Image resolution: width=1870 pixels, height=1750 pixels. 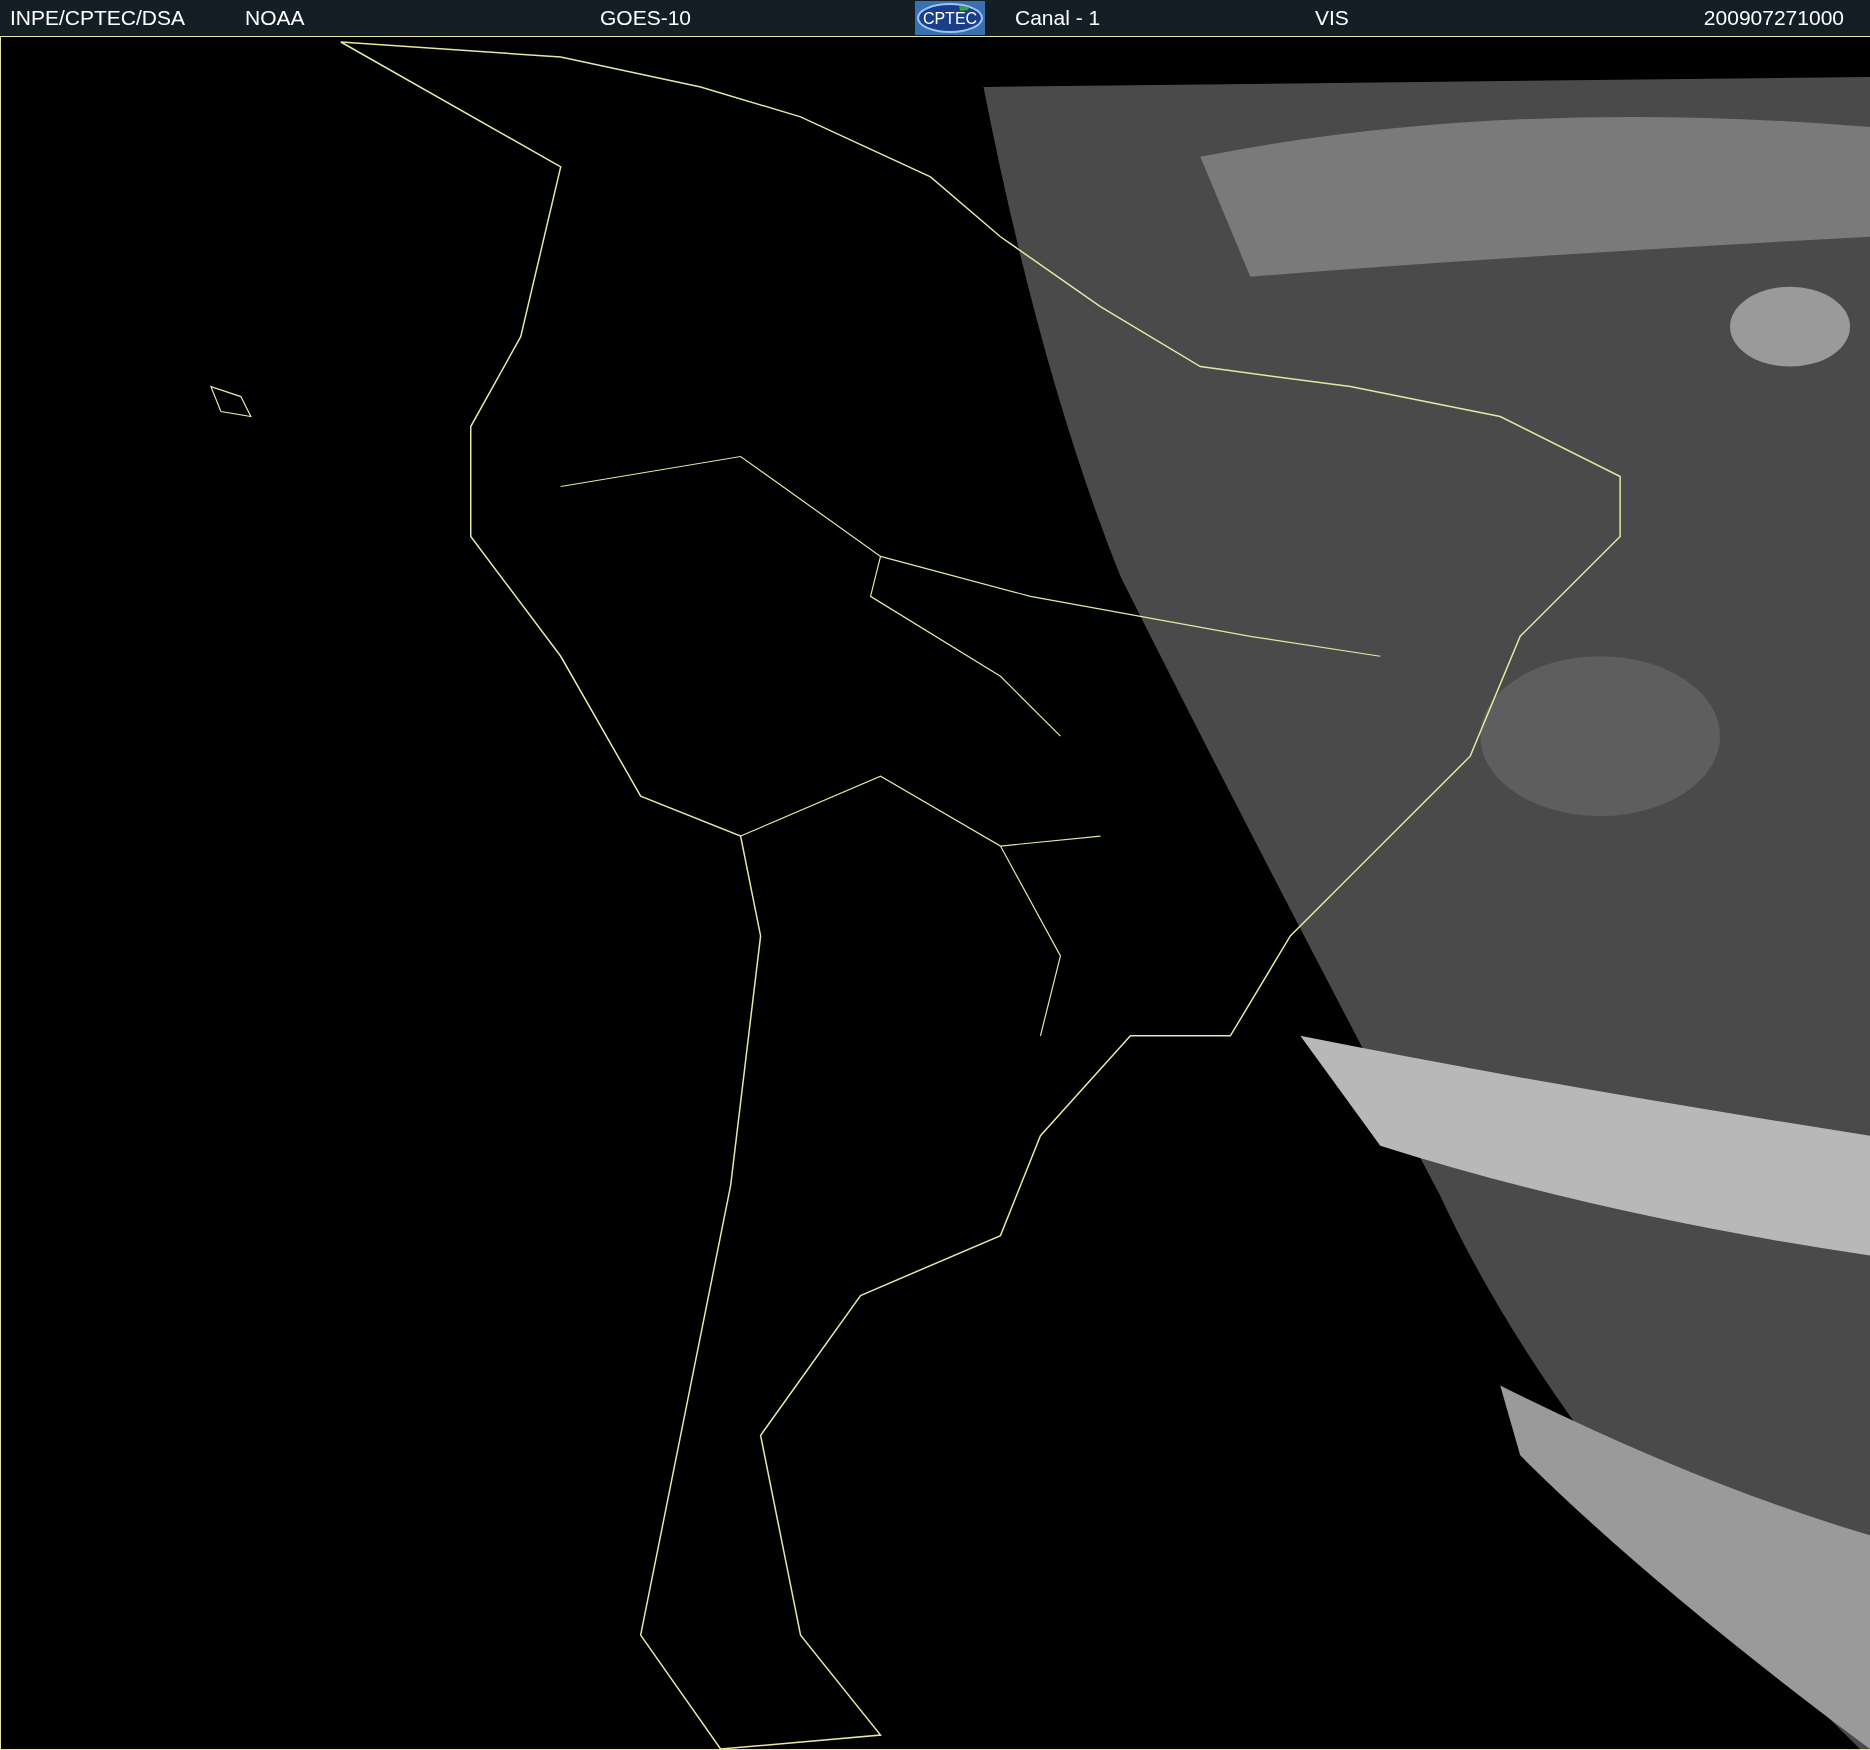 What do you see at coordinates (1058, 18) in the screenshot?
I see `channel-label: Canal - 1` at bounding box center [1058, 18].